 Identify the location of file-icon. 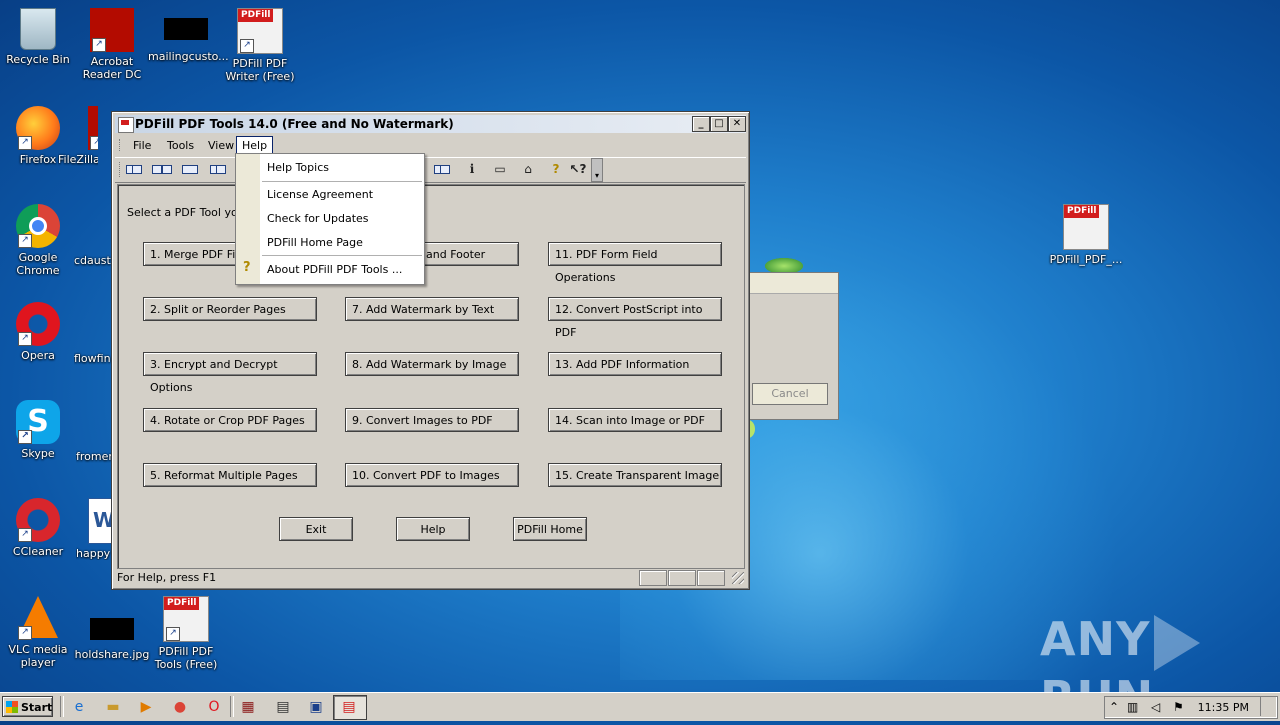
(186, 29).